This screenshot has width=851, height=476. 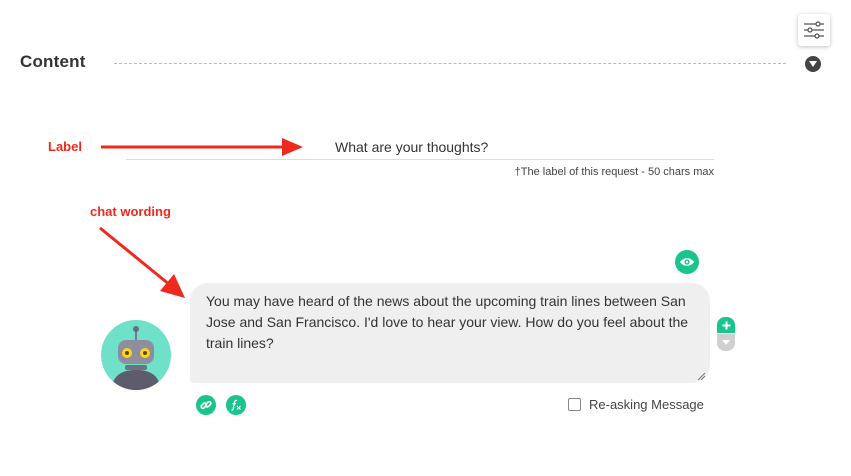 I want to click on move-down-button, so click(x=726, y=342).